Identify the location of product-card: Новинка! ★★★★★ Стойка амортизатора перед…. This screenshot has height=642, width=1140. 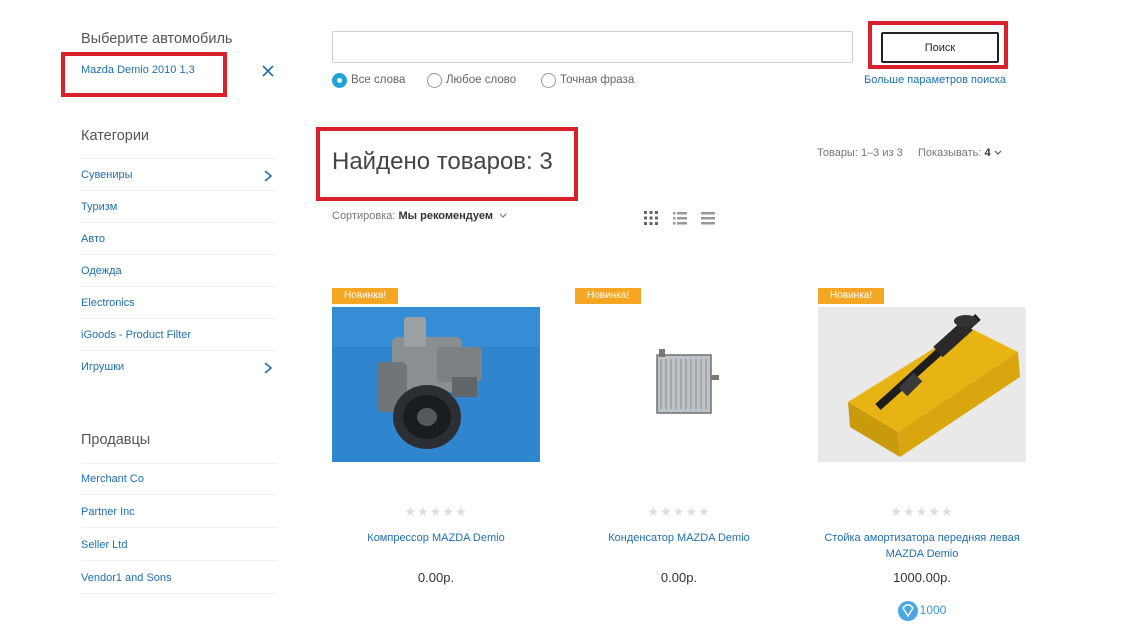
(922, 458).